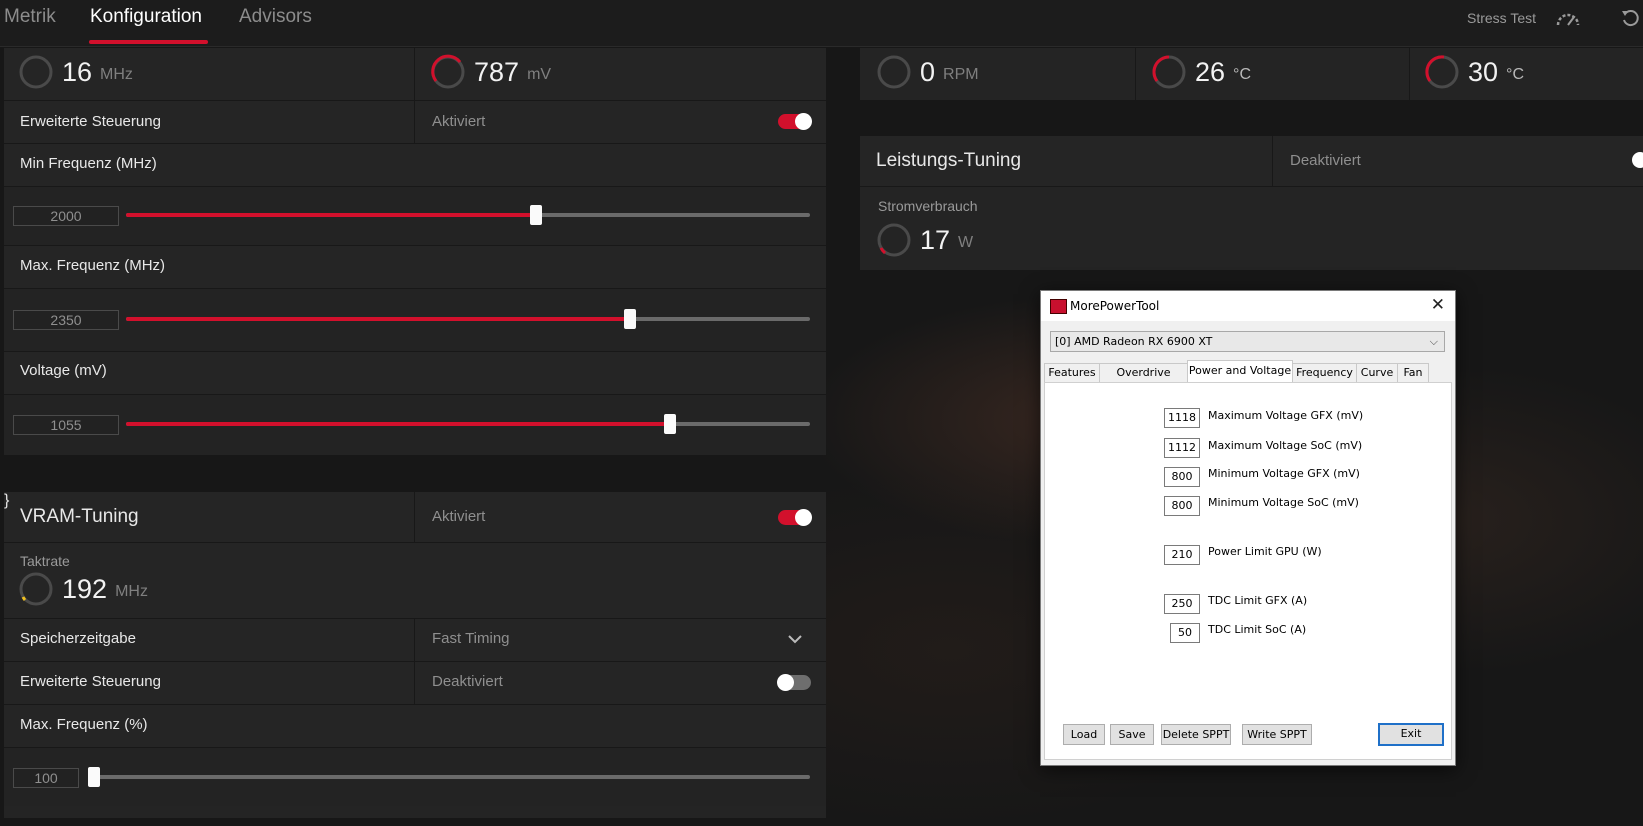 The height and width of the screenshot is (826, 1643). I want to click on speedometer-icon, so click(1568, 18).